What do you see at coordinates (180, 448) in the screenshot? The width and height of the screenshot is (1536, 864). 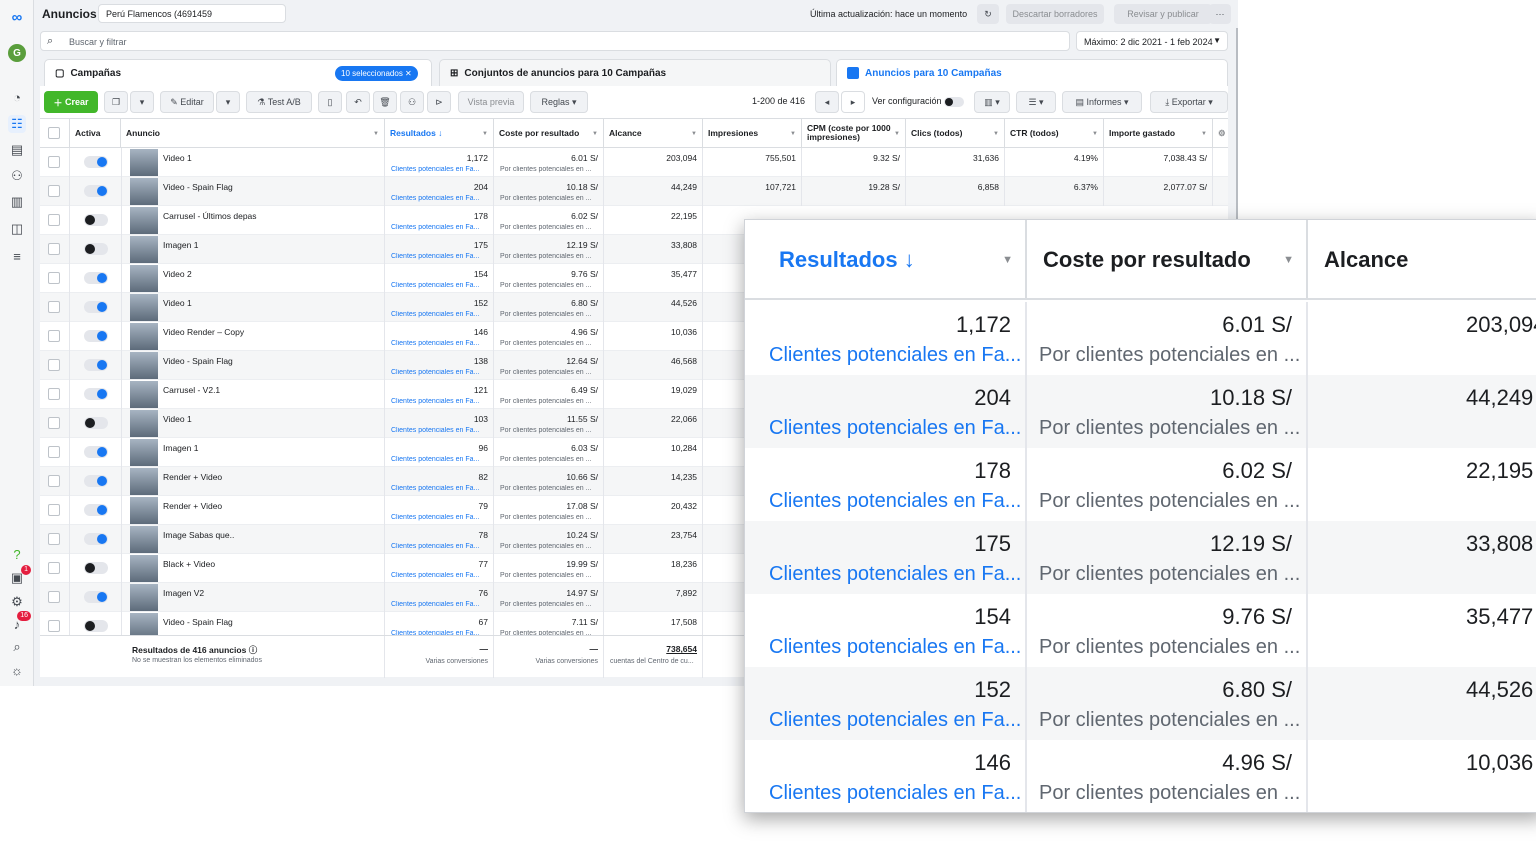 I see `ad-name: Imagen 1` at bounding box center [180, 448].